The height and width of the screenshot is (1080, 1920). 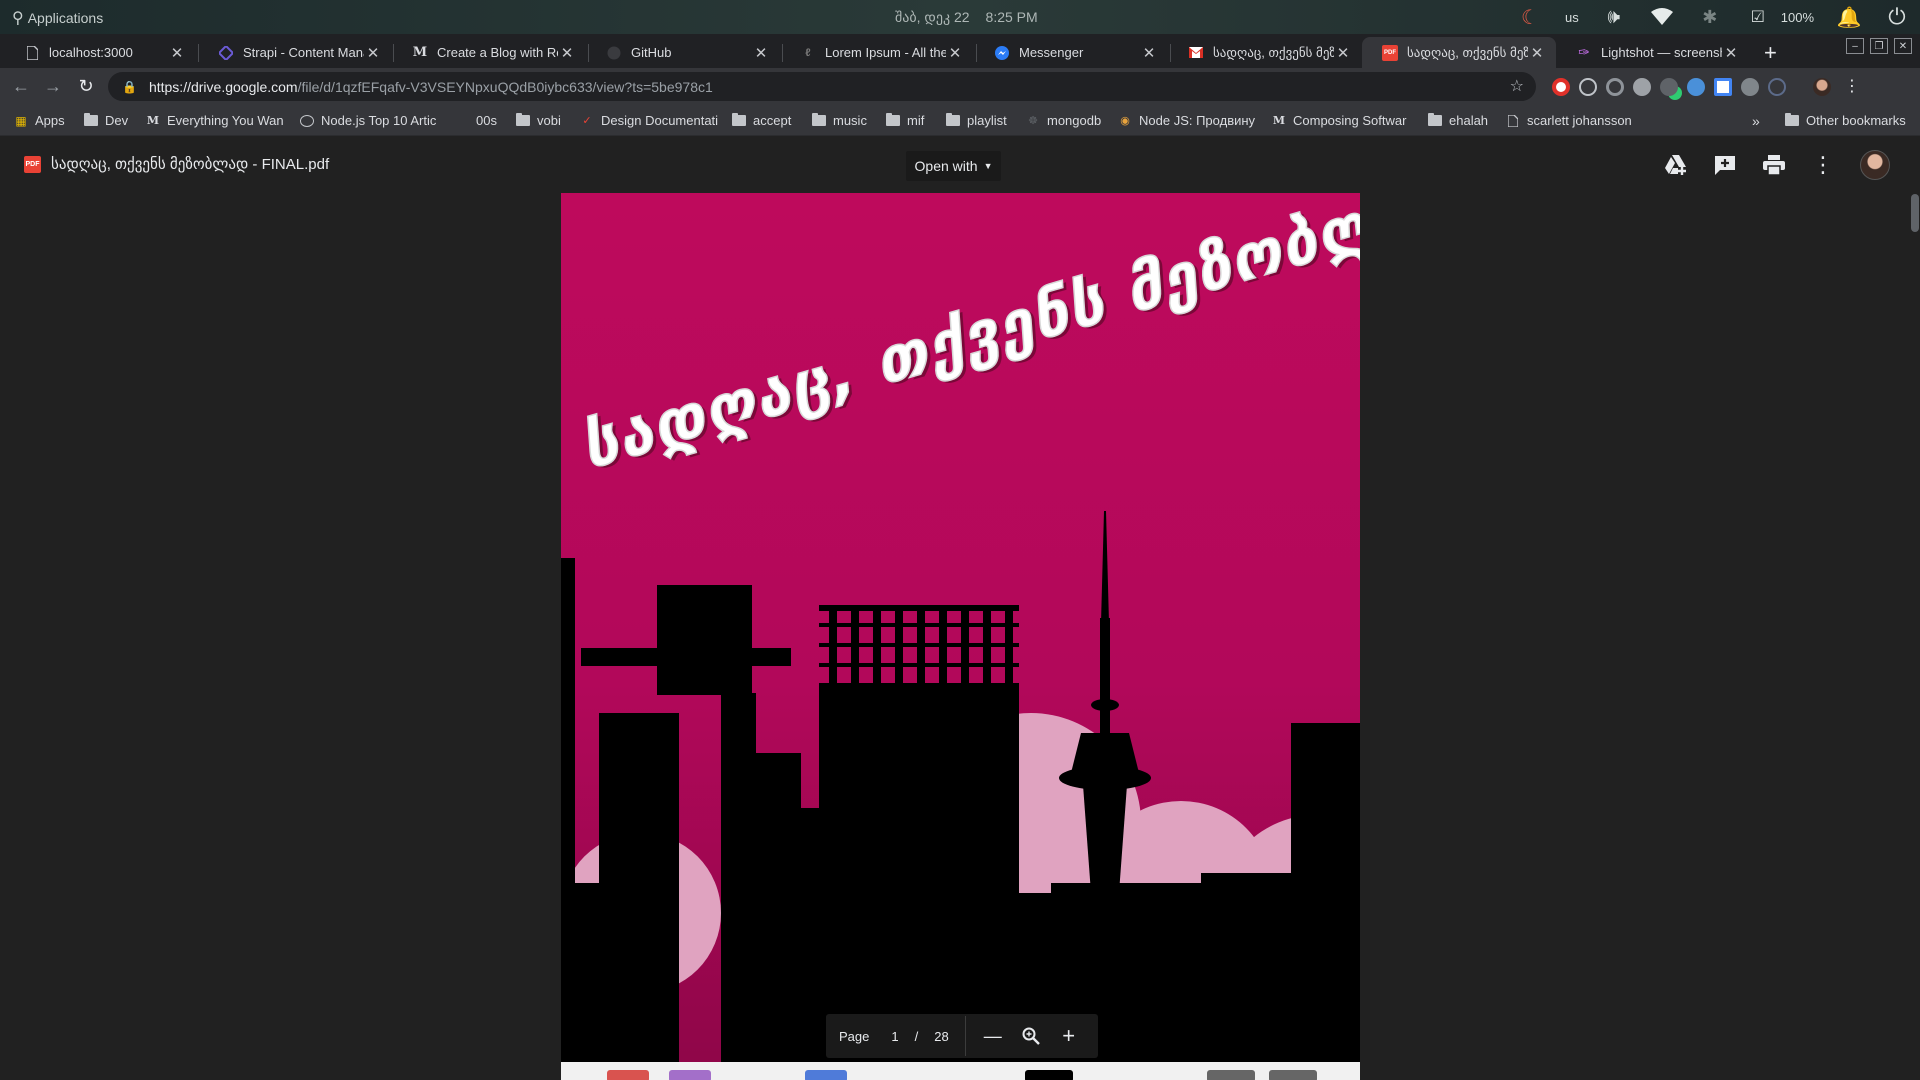 I want to click on tab-messenger: Messenger ✕, so click(x=1071, y=52).